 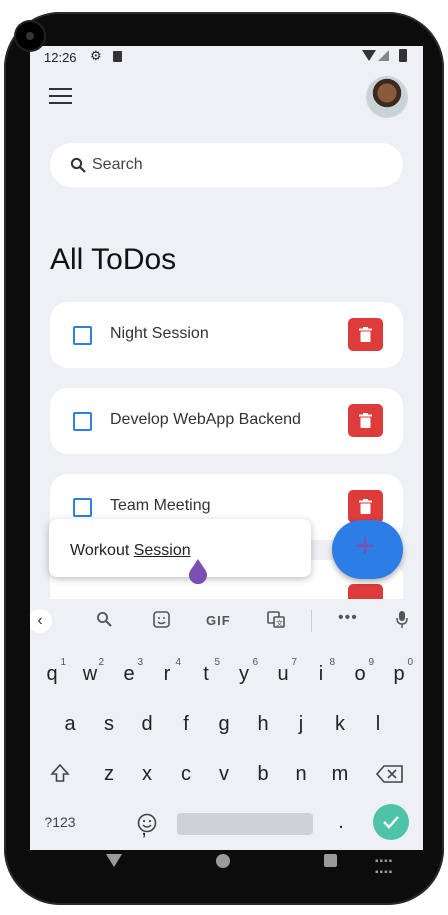 I want to click on key-s: s, so click(x=109, y=724).